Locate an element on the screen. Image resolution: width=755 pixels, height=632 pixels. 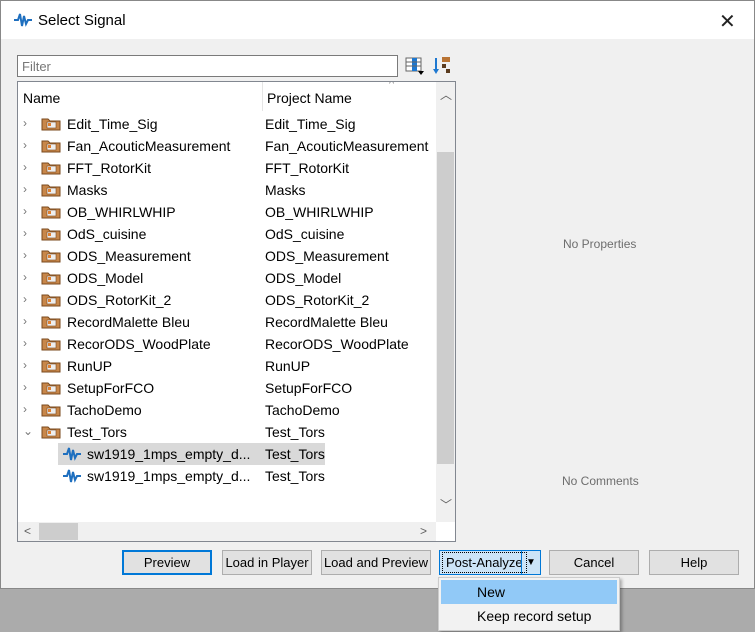
scroll-up-icon: ︿ is located at coordinates (446, 94).